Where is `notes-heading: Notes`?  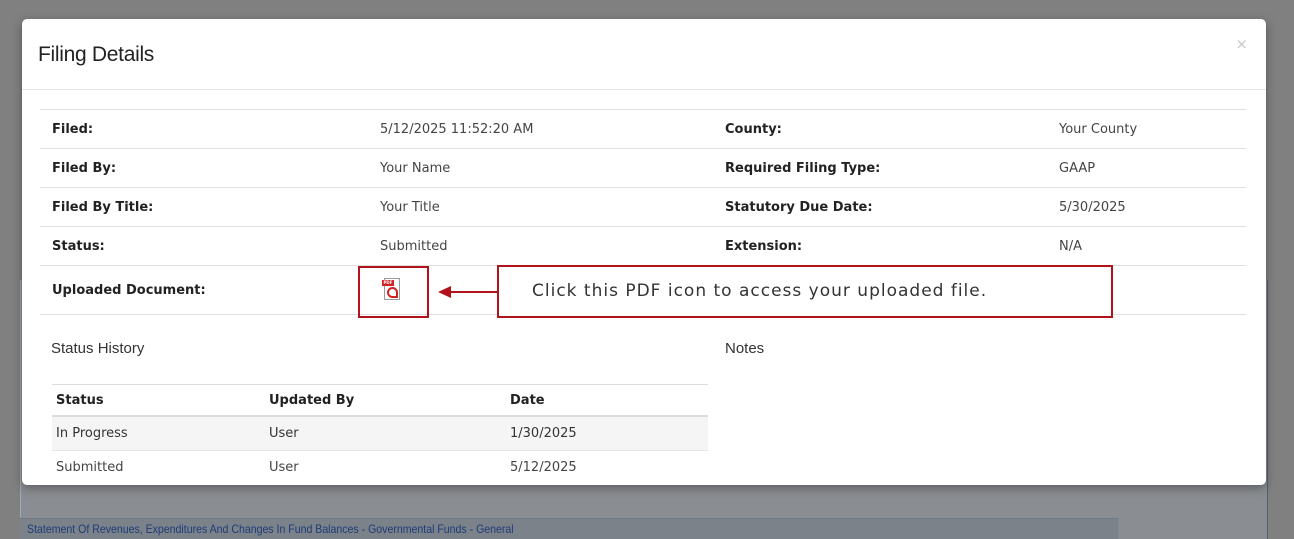
notes-heading: Notes is located at coordinates (745, 348).